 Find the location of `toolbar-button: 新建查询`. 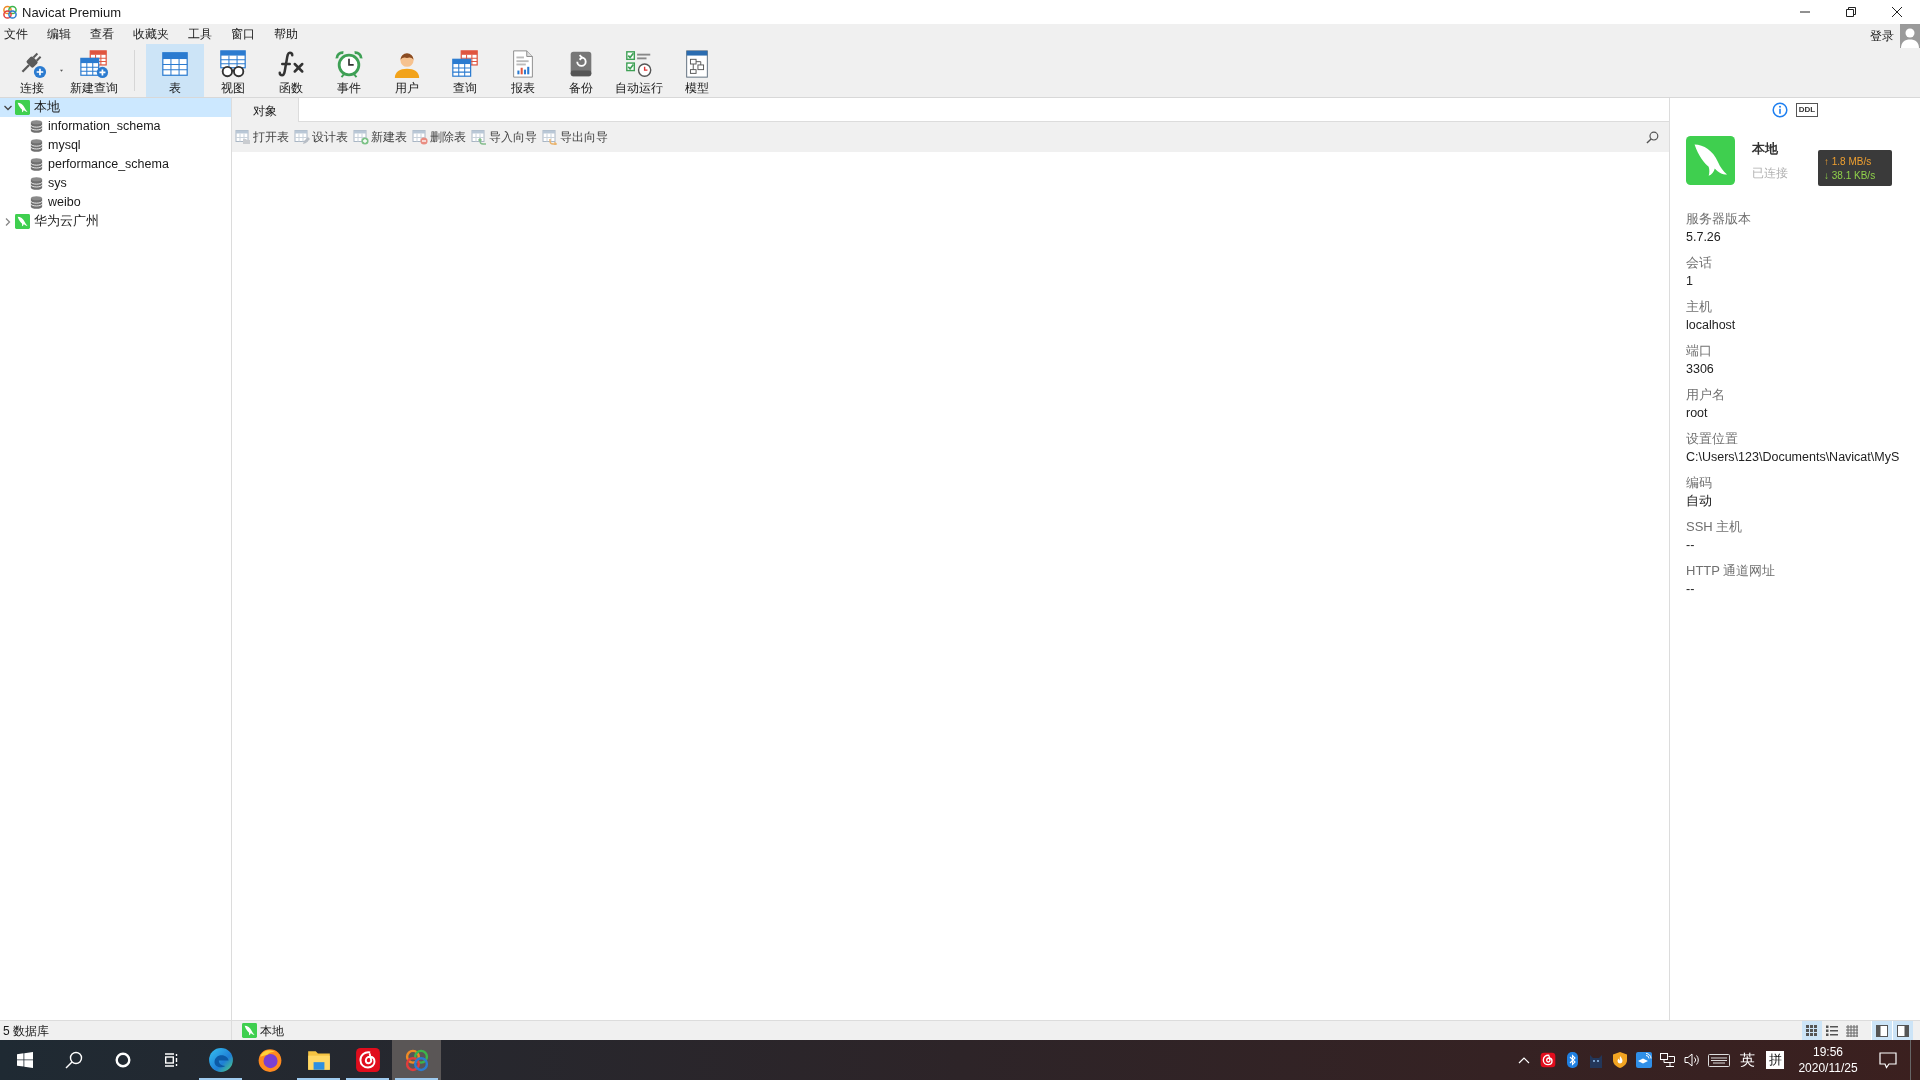

toolbar-button: 新建查询 is located at coordinates (94, 70).